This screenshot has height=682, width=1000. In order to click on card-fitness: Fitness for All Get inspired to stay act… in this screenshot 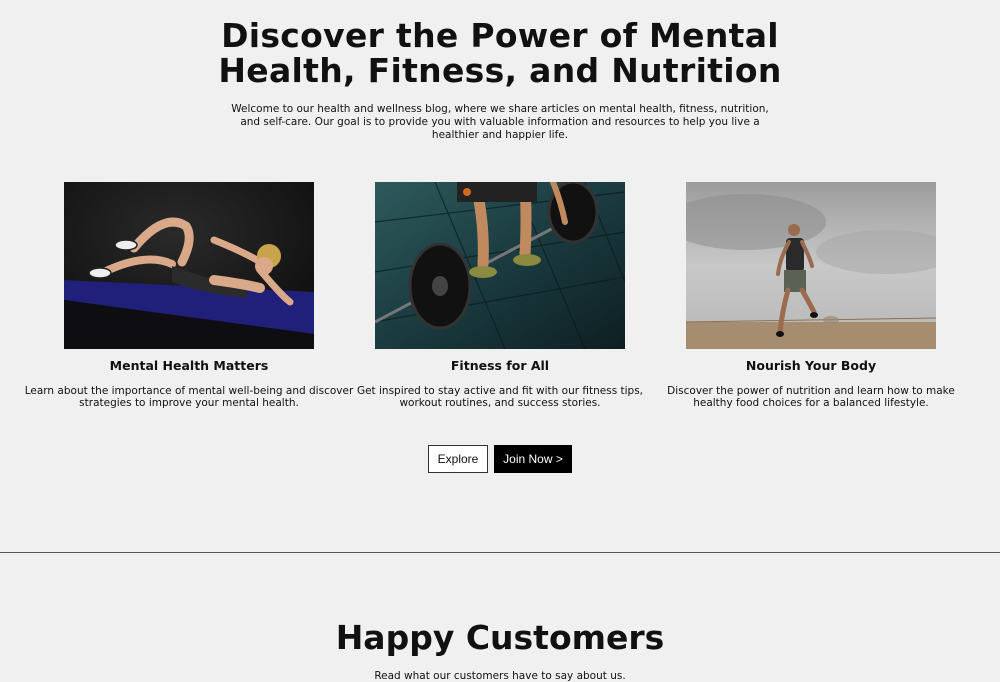, I will do `click(500, 295)`.